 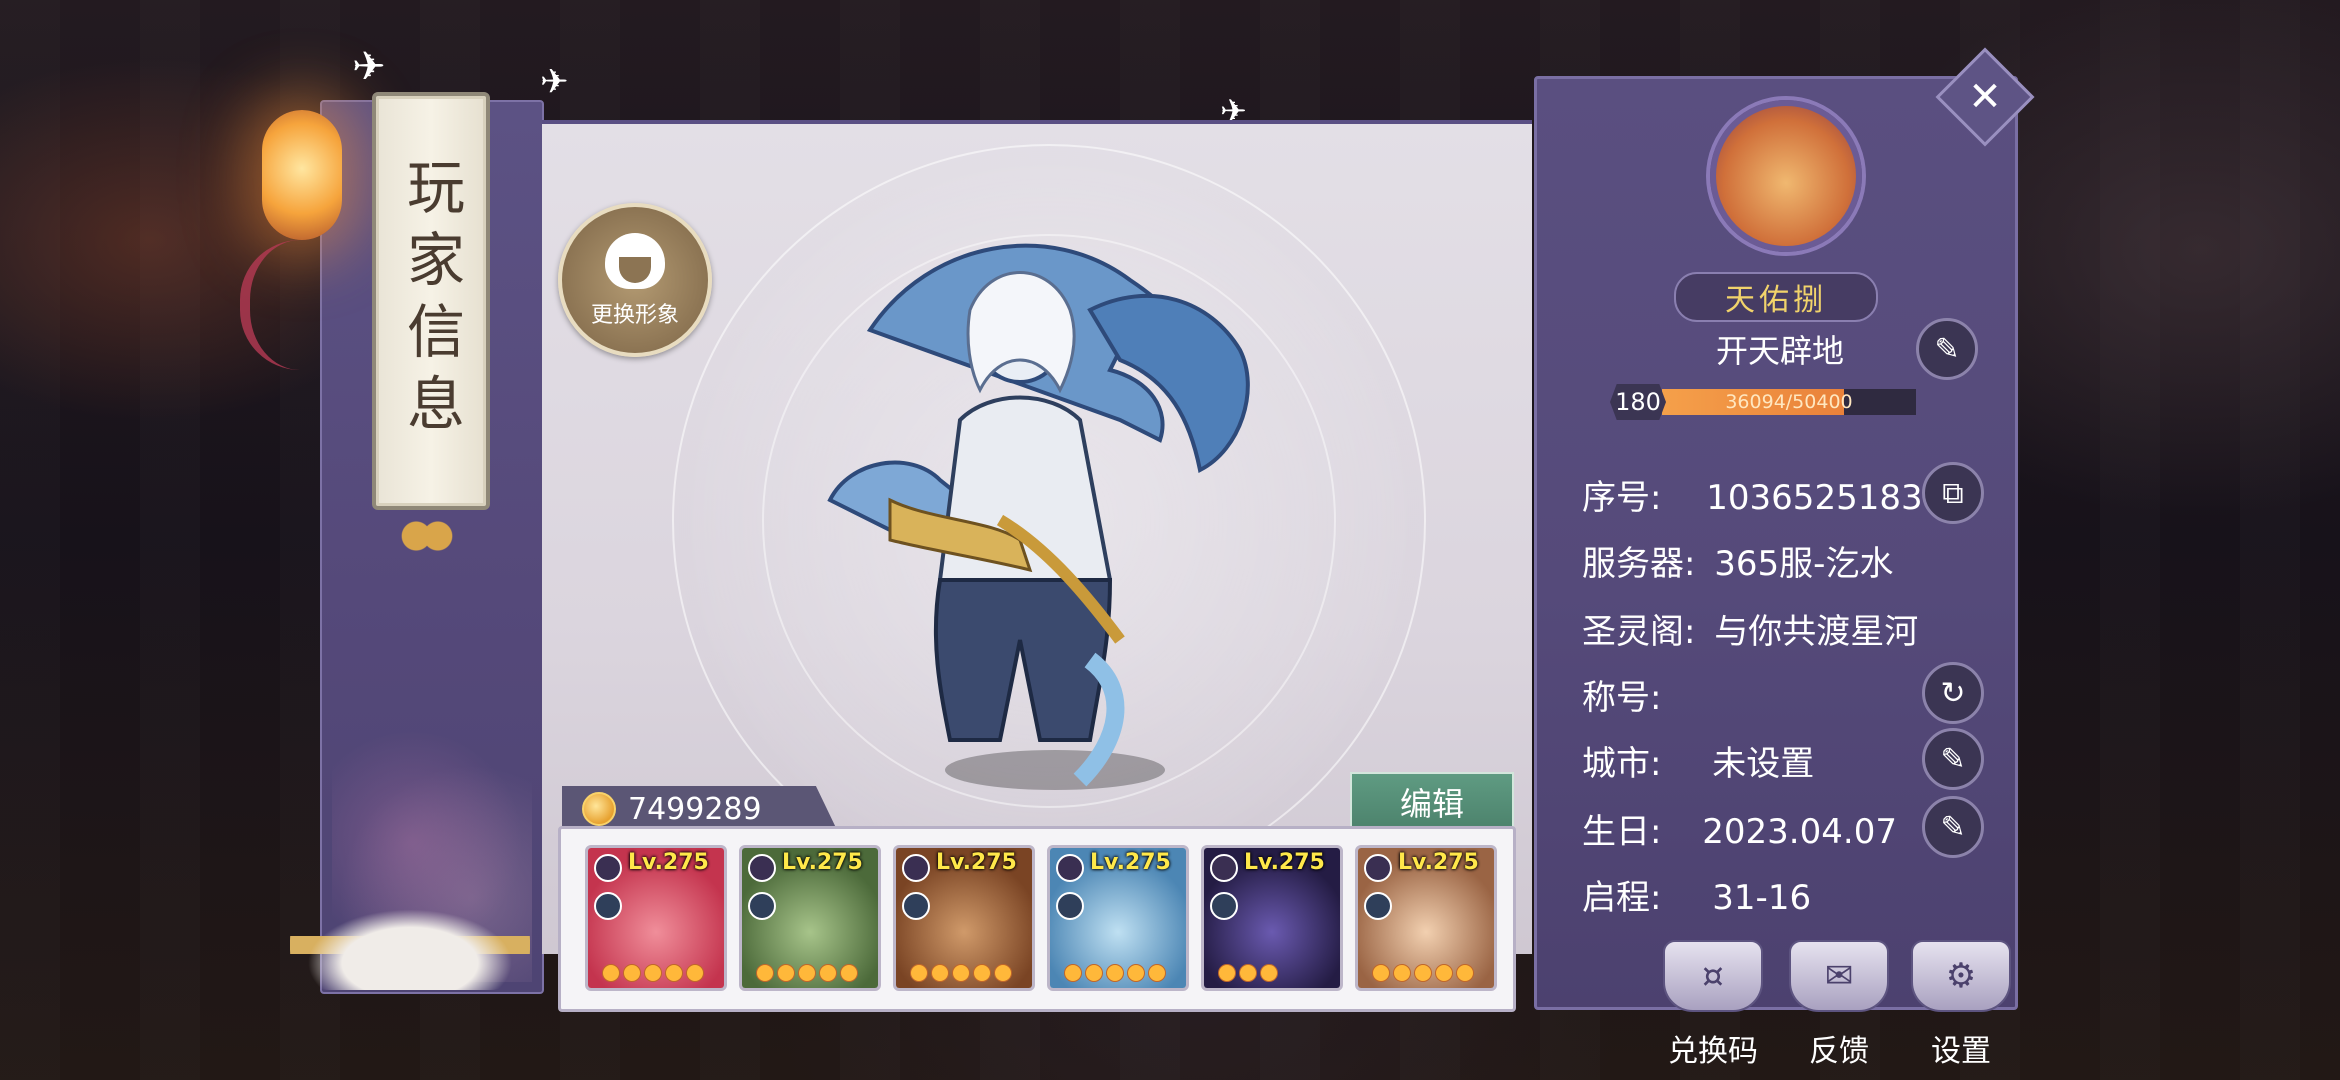 What do you see at coordinates (1799, 832) in the screenshot?
I see `birthday-value: 2023.04.07` at bounding box center [1799, 832].